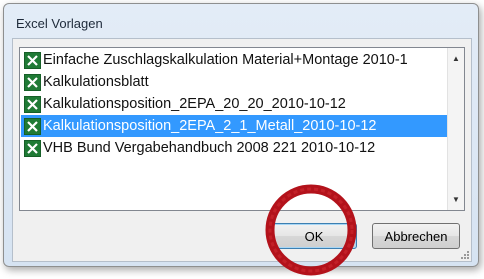 The height and width of the screenshot is (279, 484). What do you see at coordinates (416, 236) in the screenshot?
I see `cancel-button: Abbrechen` at bounding box center [416, 236].